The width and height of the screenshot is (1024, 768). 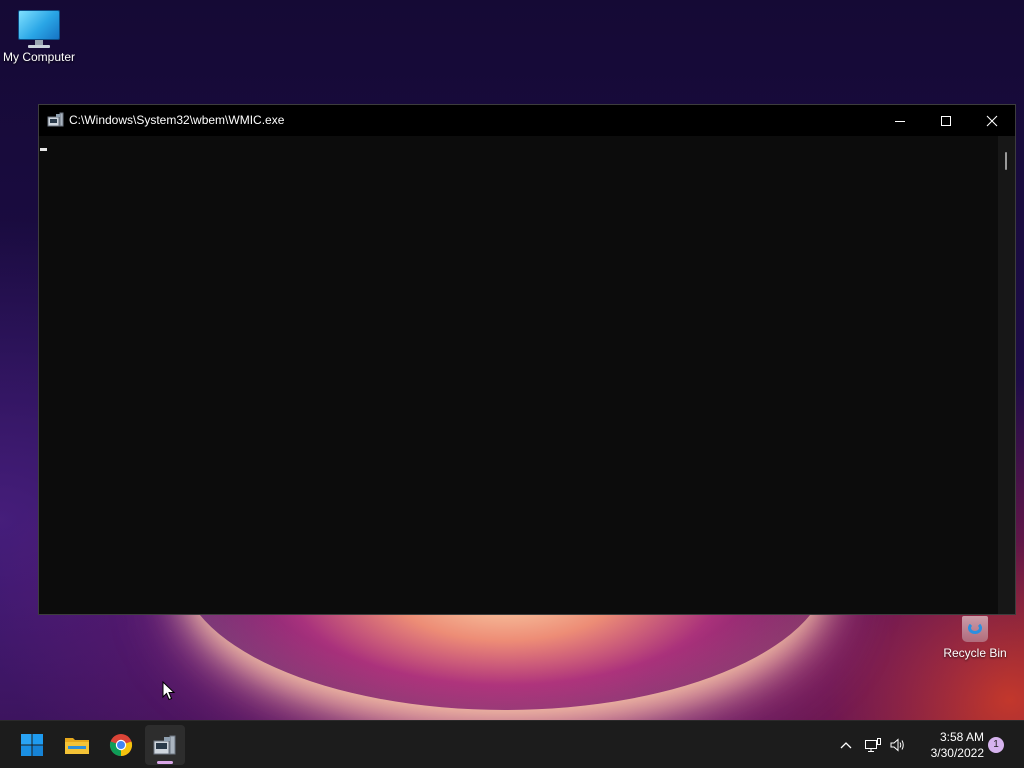 I want to click on desktop-icon-recycle-bin: Recycle Bin, so click(x=975, y=637).